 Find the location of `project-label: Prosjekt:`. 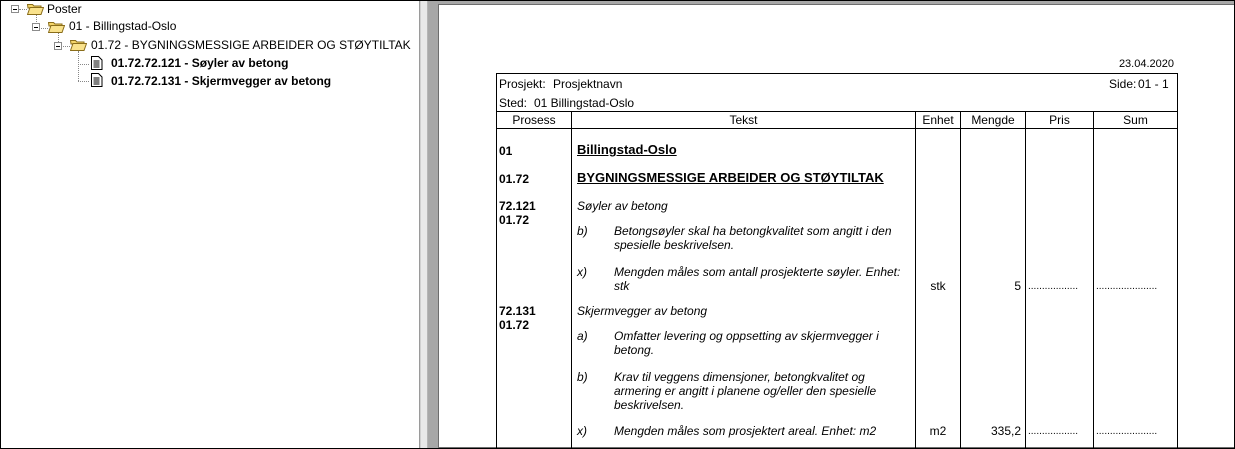

project-label: Prosjekt: is located at coordinates (522, 84).